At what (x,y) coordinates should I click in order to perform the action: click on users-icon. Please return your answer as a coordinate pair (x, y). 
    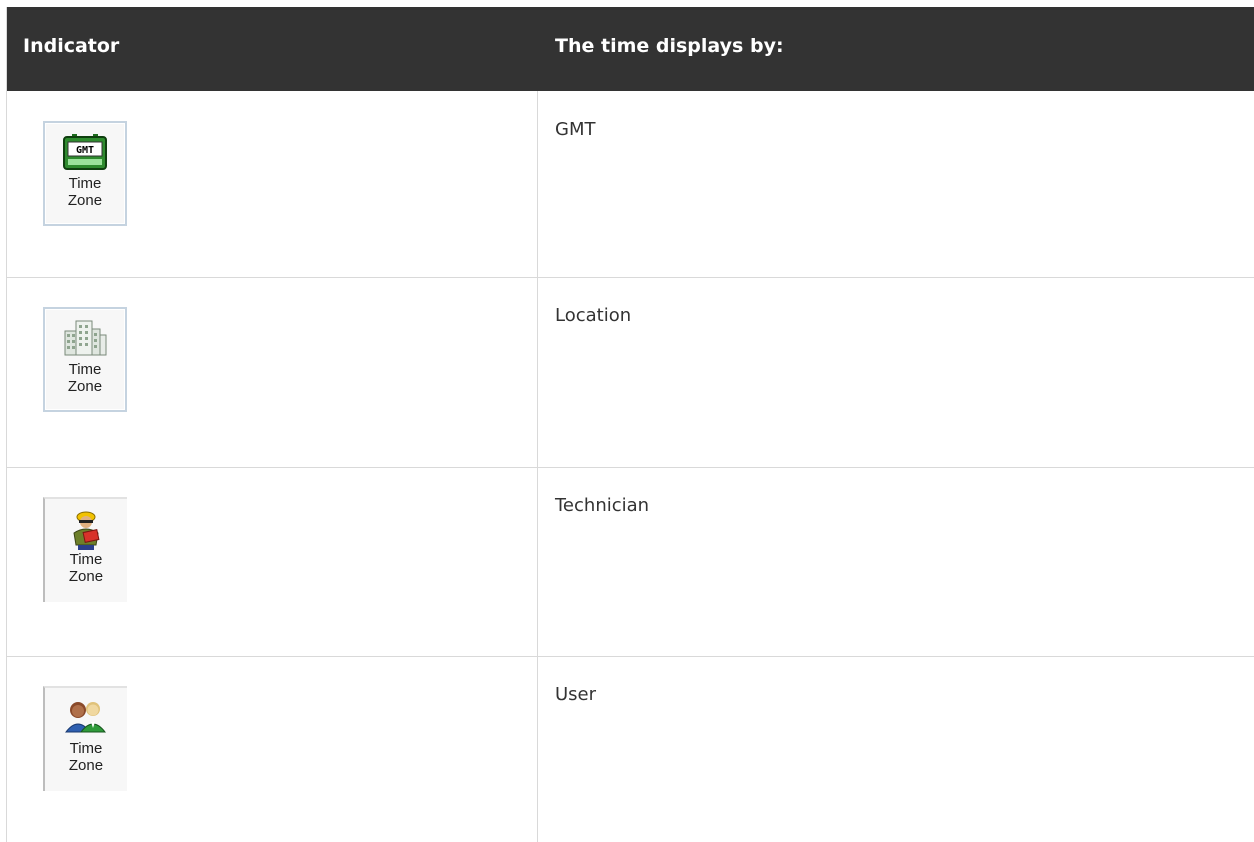
    Looking at the image, I should click on (85, 717).